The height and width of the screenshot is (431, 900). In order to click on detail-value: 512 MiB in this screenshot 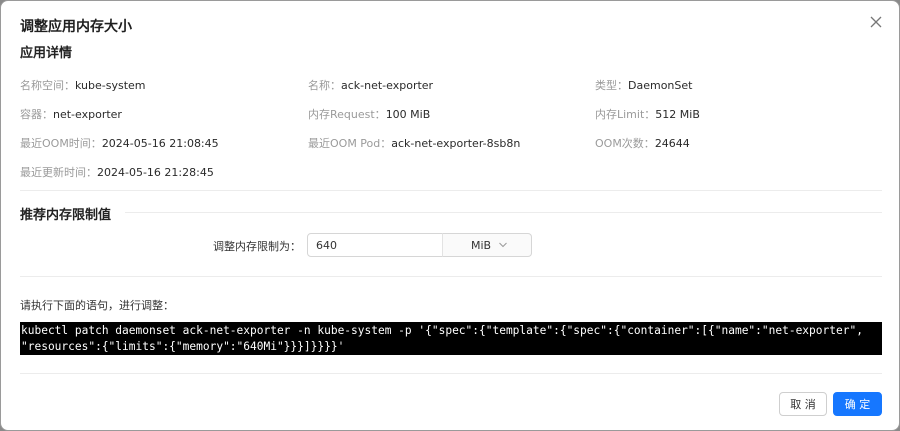, I will do `click(677, 114)`.